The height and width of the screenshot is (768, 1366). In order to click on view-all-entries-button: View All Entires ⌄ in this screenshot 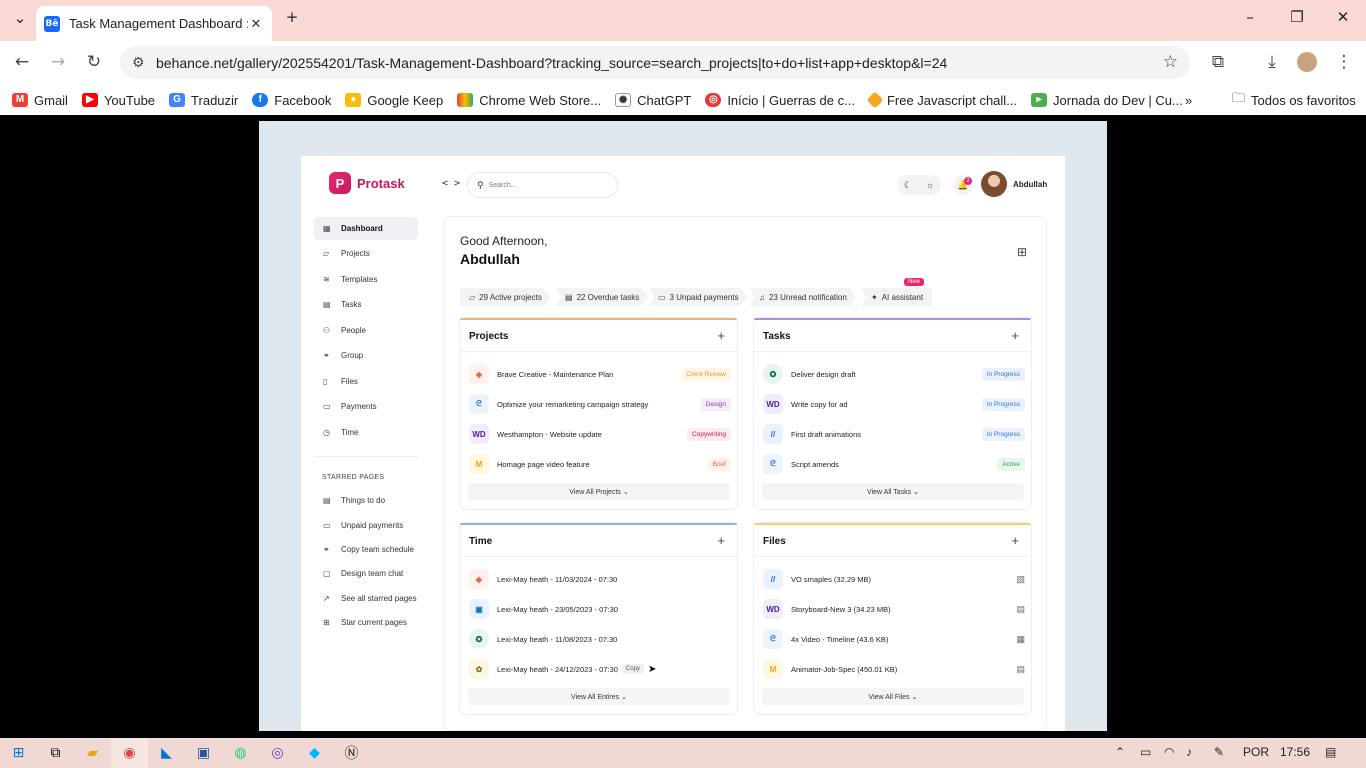, I will do `click(599, 696)`.